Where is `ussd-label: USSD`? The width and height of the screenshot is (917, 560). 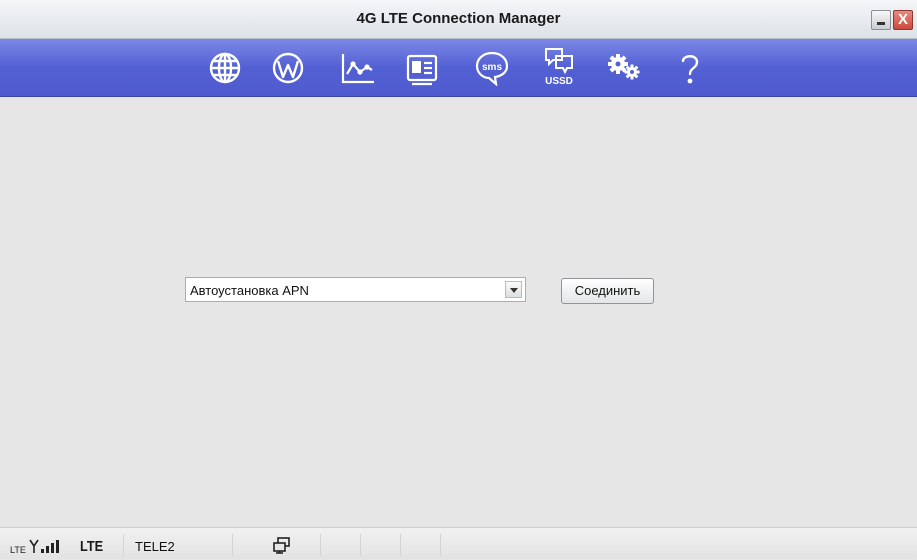
ussd-label: USSD is located at coordinates (559, 81).